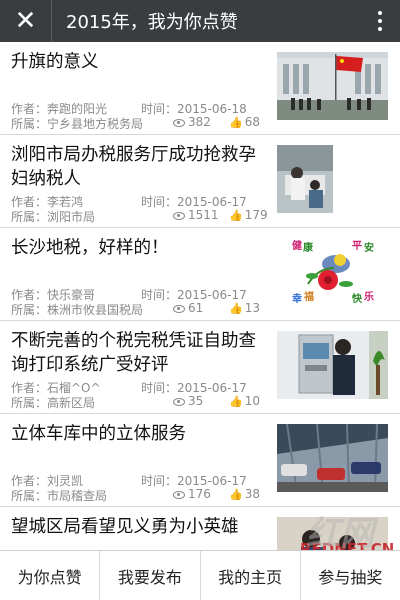 Image resolution: width=400 pixels, height=600 pixels. What do you see at coordinates (332, 86) in the screenshot?
I see `flag-raising-photo` at bounding box center [332, 86].